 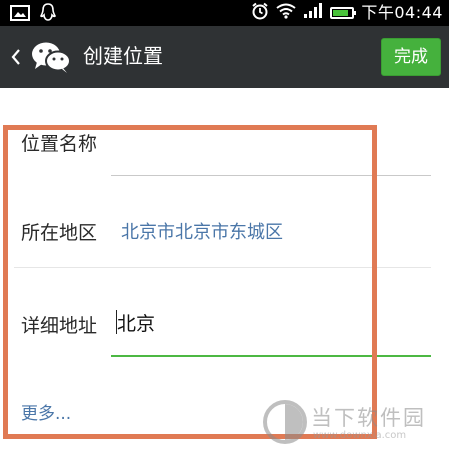 I want to click on title-bar: 创建位置 完成, so click(x=224, y=57).